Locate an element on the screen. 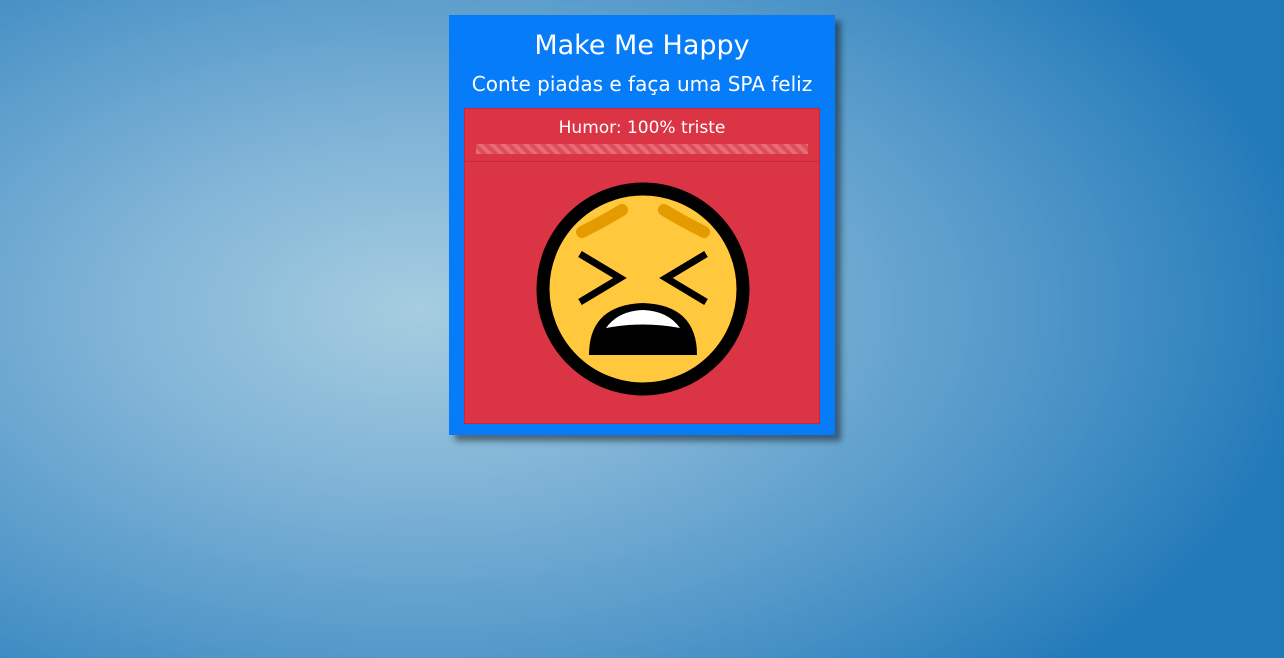  app-title: Make Me Happy is located at coordinates (642, 45).